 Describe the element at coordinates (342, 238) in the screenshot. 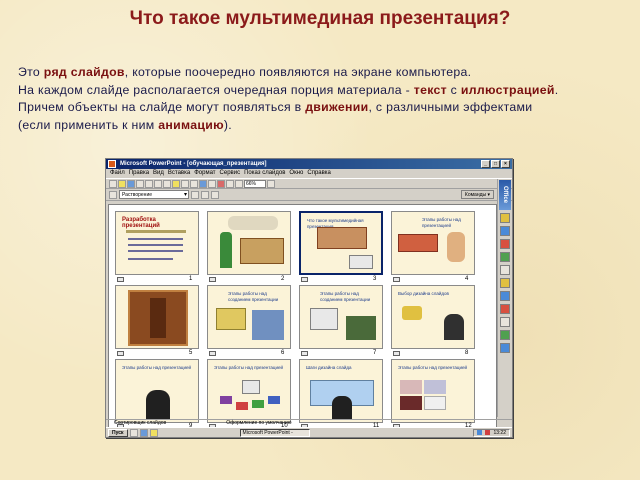

I see `slide-3-image` at that location.